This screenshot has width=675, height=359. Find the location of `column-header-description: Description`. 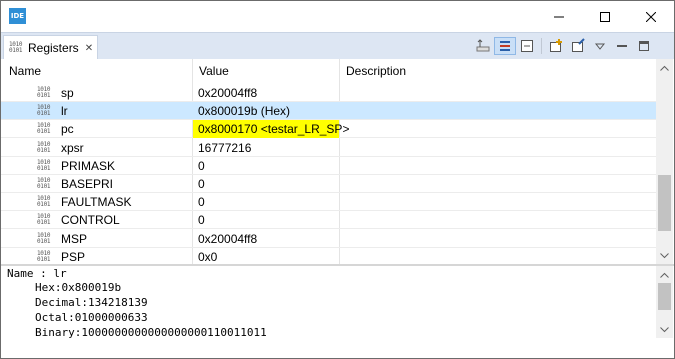

column-header-description: Description is located at coordinates (498, 71).